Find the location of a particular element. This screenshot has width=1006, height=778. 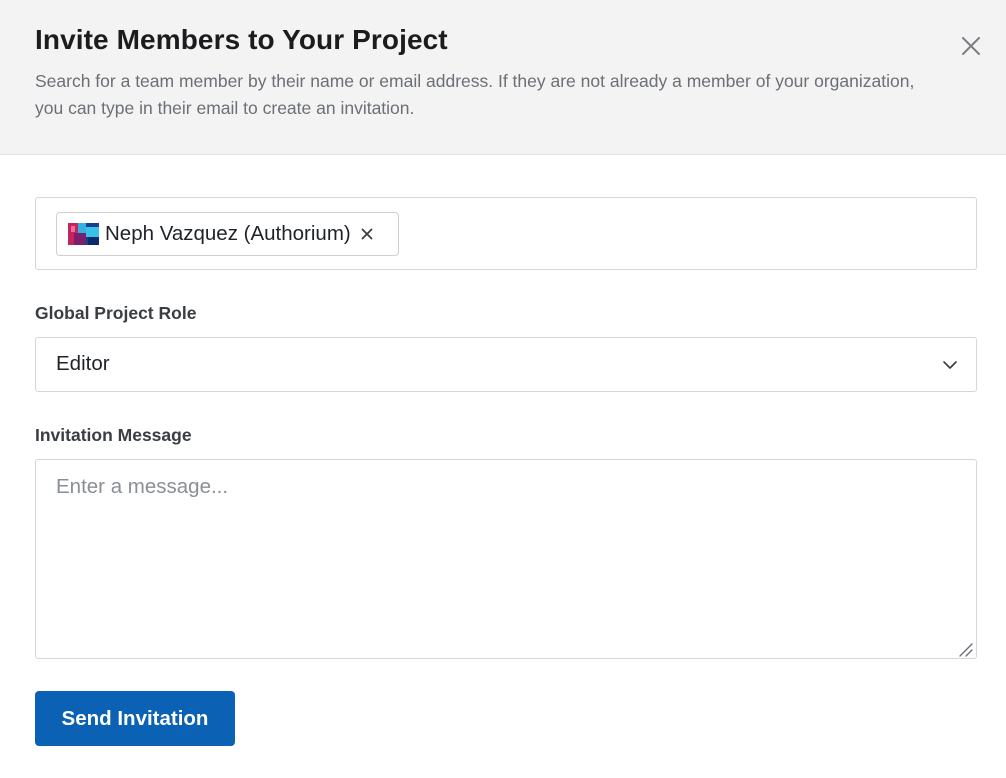

member-chip: Neph Vazquez (Authorium) is located at coordinates (227, 234).